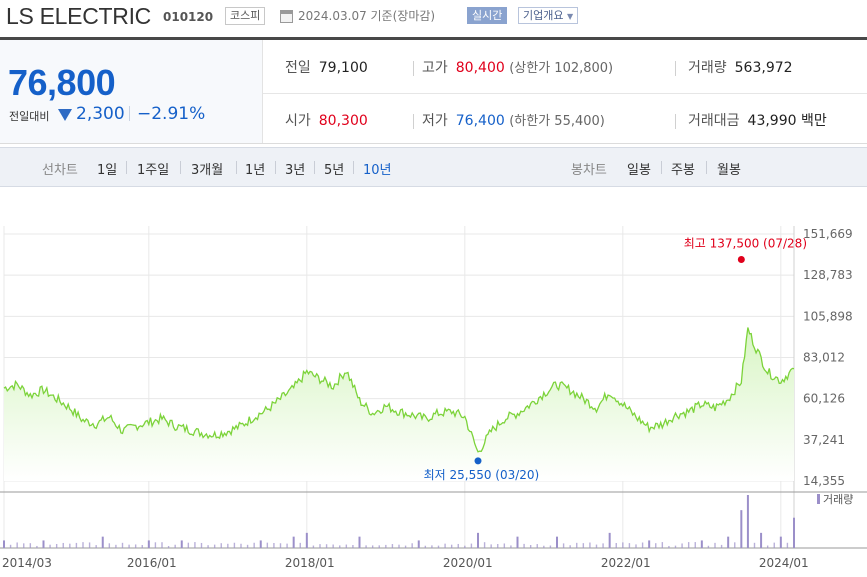  What do you see at coordinates (255, 168) in the screenshot?
I see `tab-1y: 1년` at bounding box center [255, 168].